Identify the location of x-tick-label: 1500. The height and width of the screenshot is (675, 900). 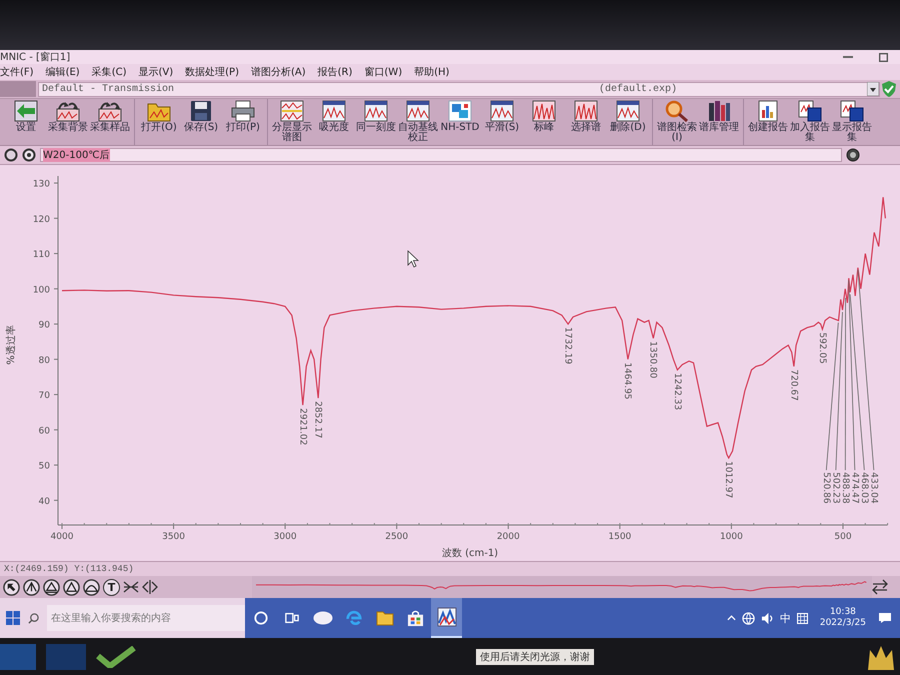
(620, 537).